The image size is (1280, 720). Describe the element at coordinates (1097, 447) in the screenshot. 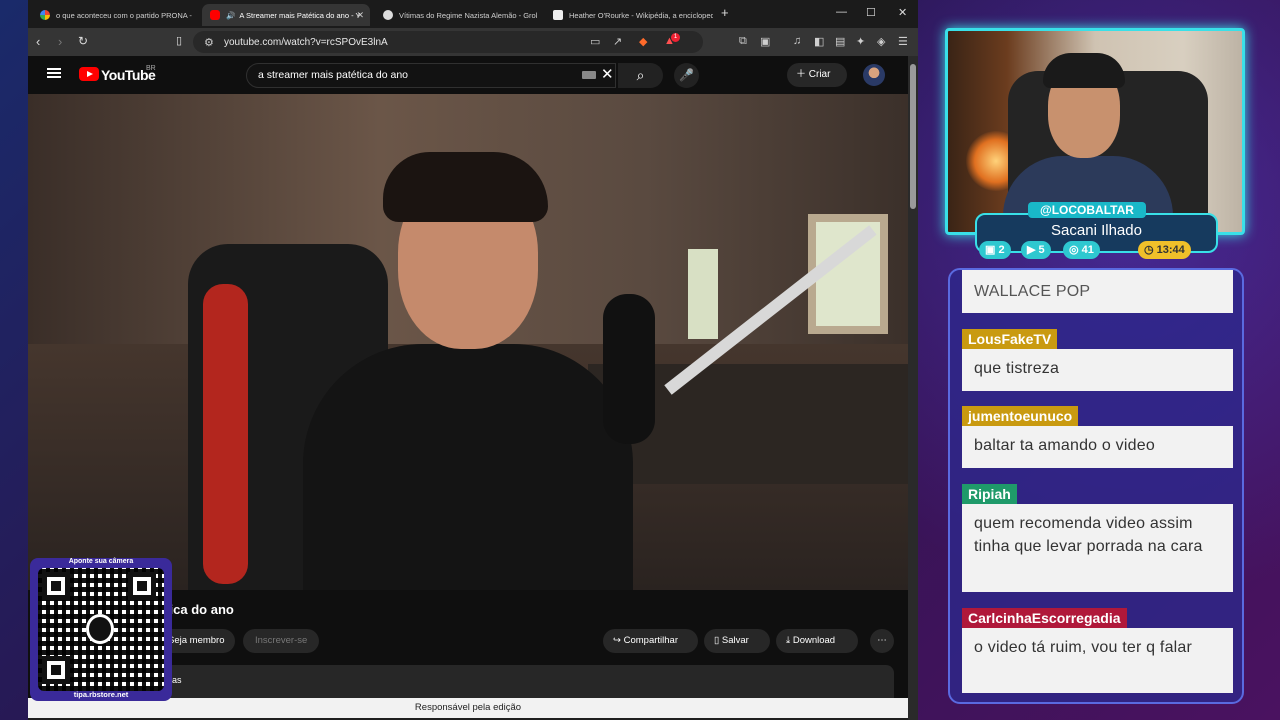

I see `chat-message: baltar ta amando o video` at that location.